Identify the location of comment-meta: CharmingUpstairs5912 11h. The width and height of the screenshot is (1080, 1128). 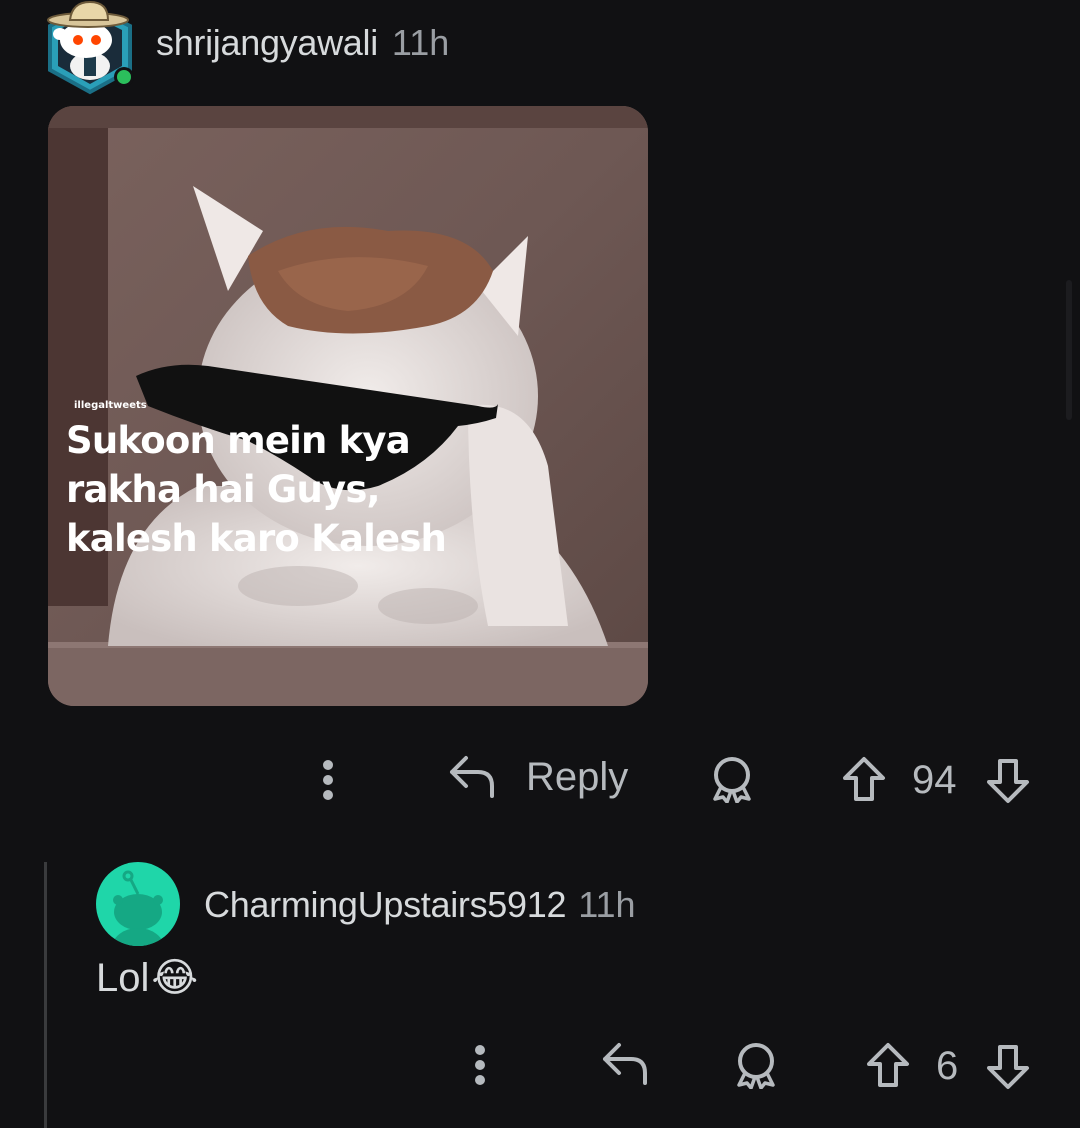
(420, 905).